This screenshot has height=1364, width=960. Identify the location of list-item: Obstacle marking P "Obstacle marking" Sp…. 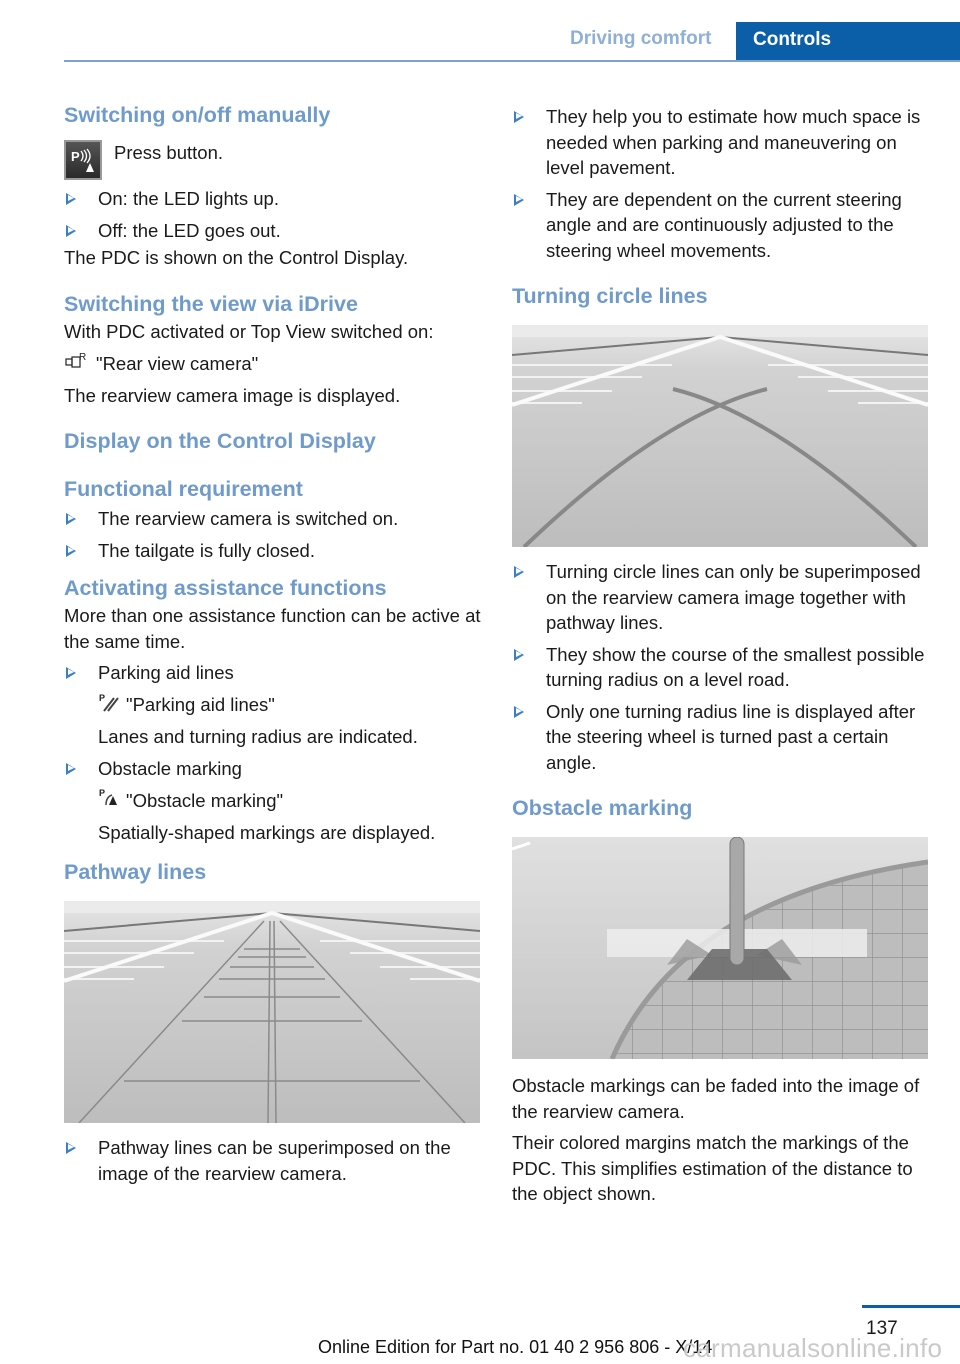
(273, 801).